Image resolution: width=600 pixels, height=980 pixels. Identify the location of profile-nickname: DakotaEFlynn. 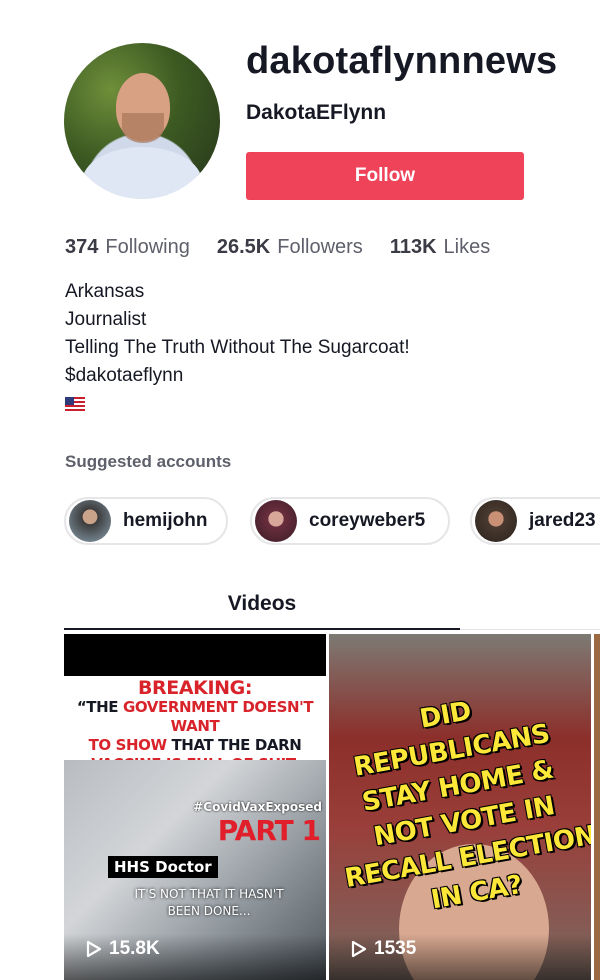
(316, 112).